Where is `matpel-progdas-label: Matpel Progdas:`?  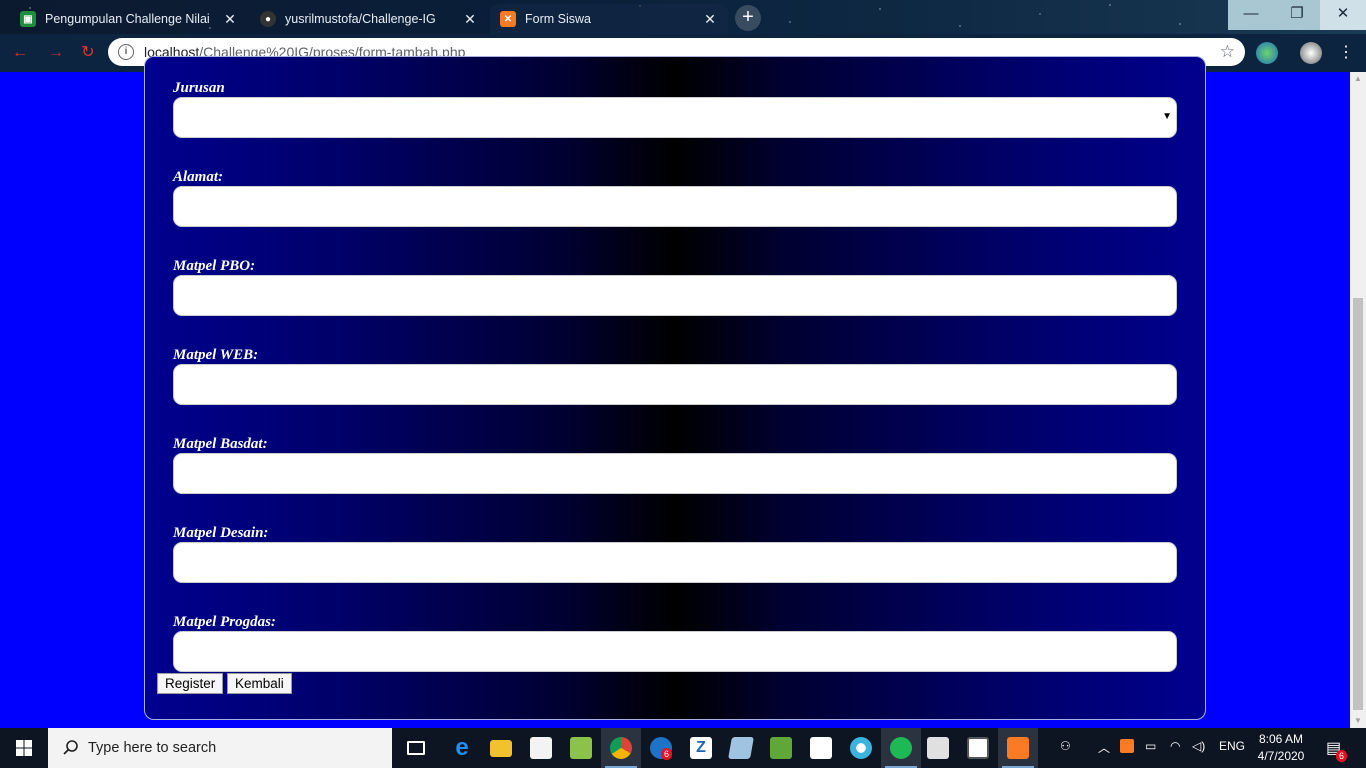 matpel-progdas-label: Matpel Progdas: is located at coordinates (224, 622).